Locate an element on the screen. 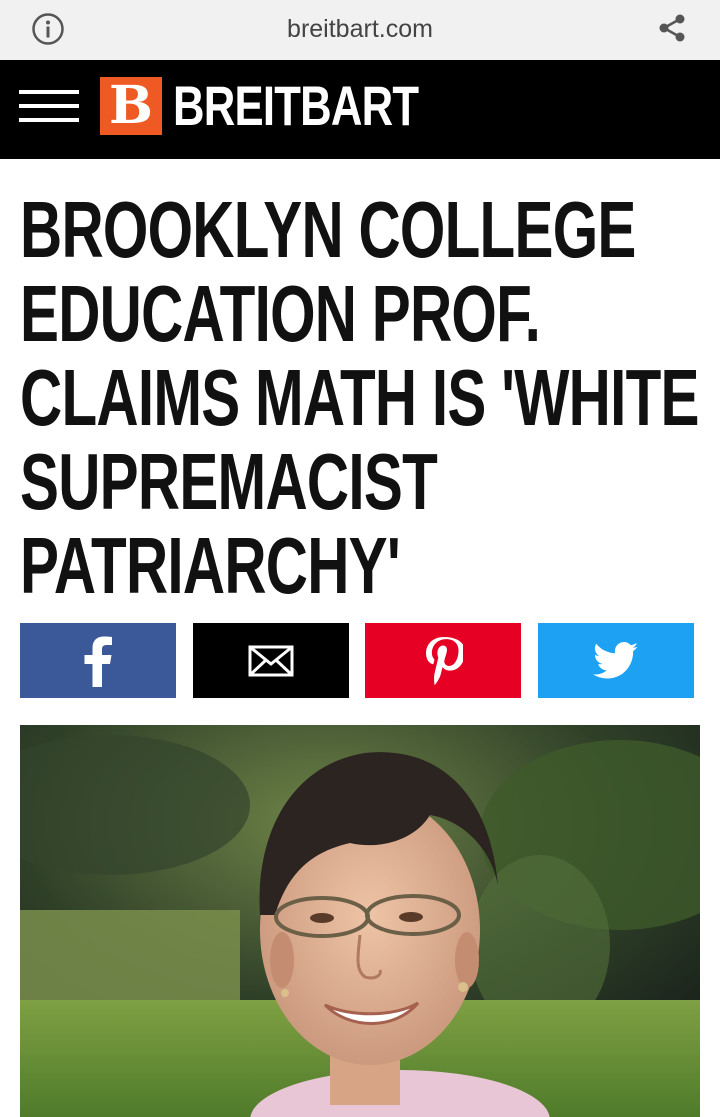 This screenshot has width=720, height=1117. email-share-button is located at coordinates (271, 660).